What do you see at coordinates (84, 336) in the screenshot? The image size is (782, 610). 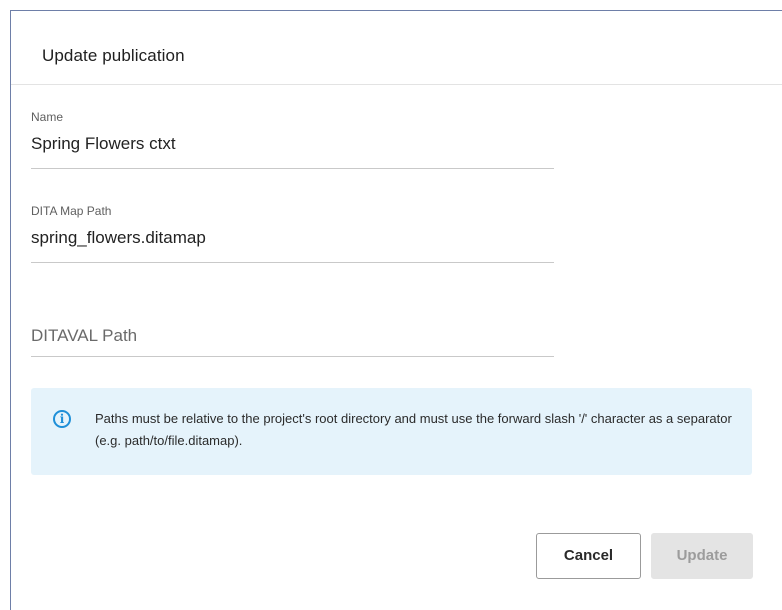 I see `ditaval-path-input: DITAVAL Path` at bounding box center [84, 336].